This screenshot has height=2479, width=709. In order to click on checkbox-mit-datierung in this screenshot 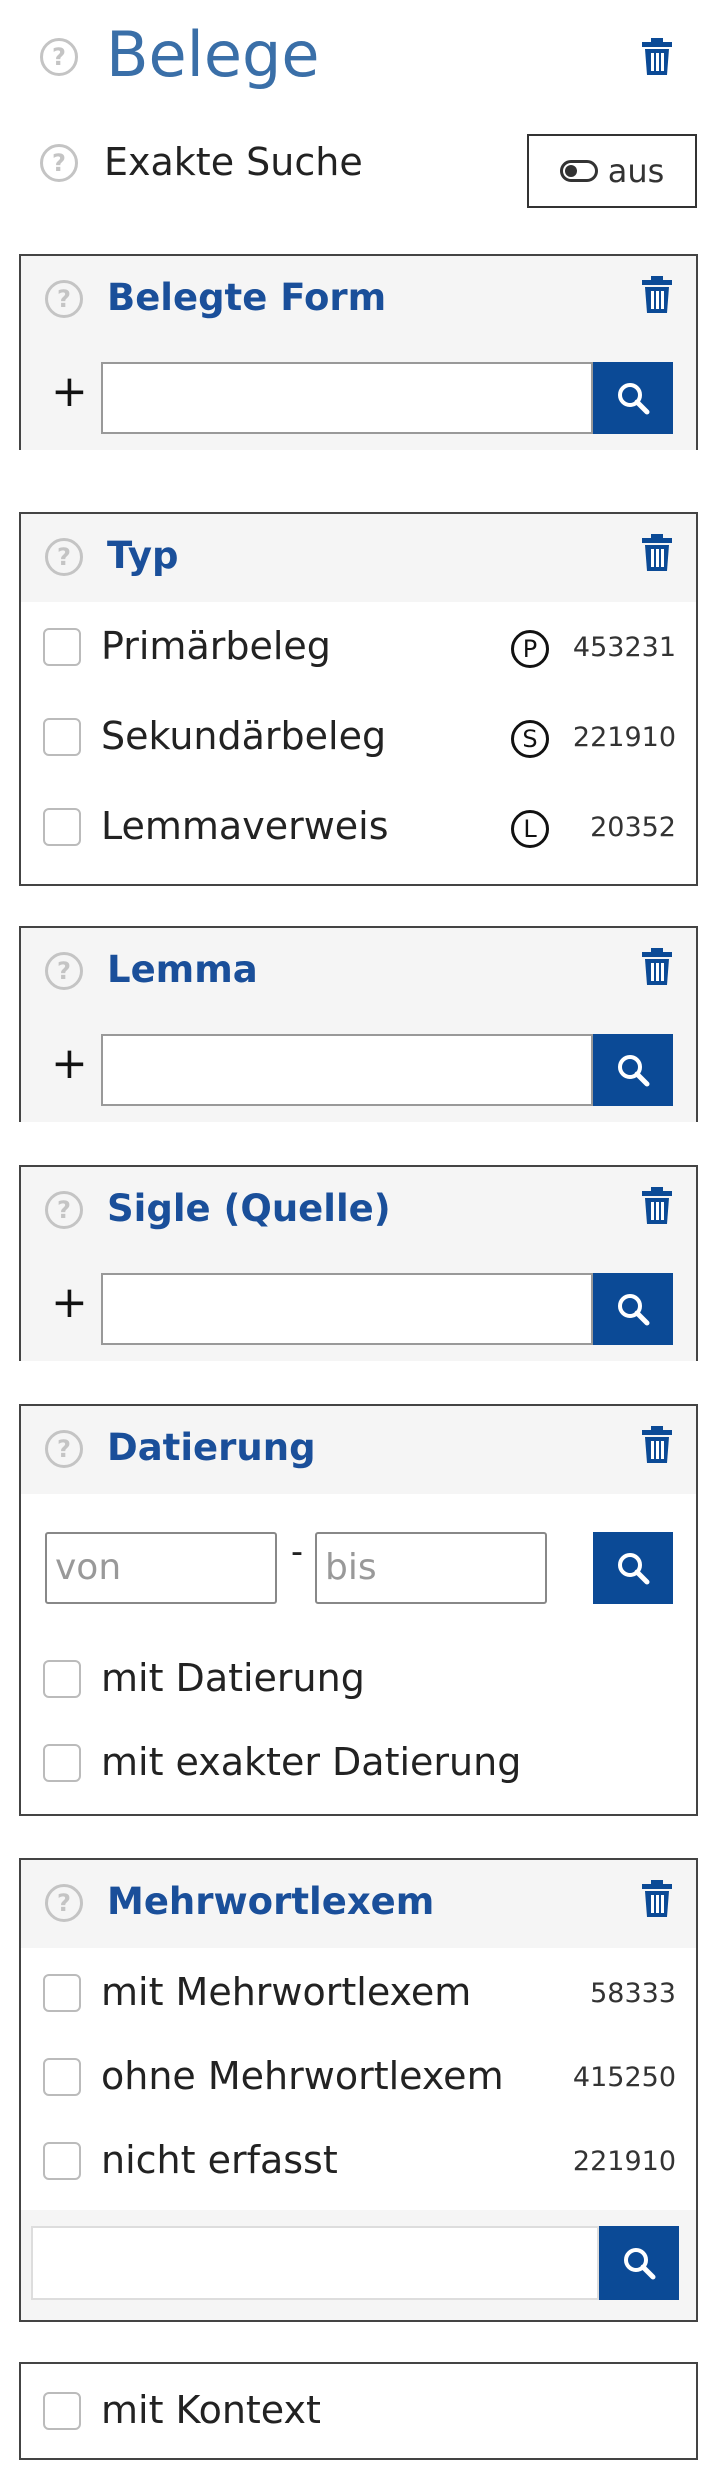, I will do `click(62, 1679)`.